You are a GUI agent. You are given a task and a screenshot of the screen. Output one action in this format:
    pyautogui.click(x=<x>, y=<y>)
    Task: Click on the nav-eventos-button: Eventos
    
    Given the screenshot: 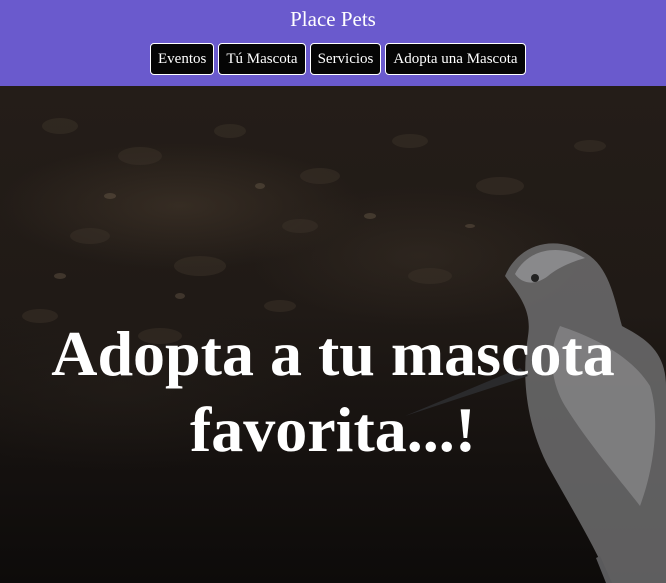 What is the action you would take?
    pyautogui.click(x=182, y=59)
    